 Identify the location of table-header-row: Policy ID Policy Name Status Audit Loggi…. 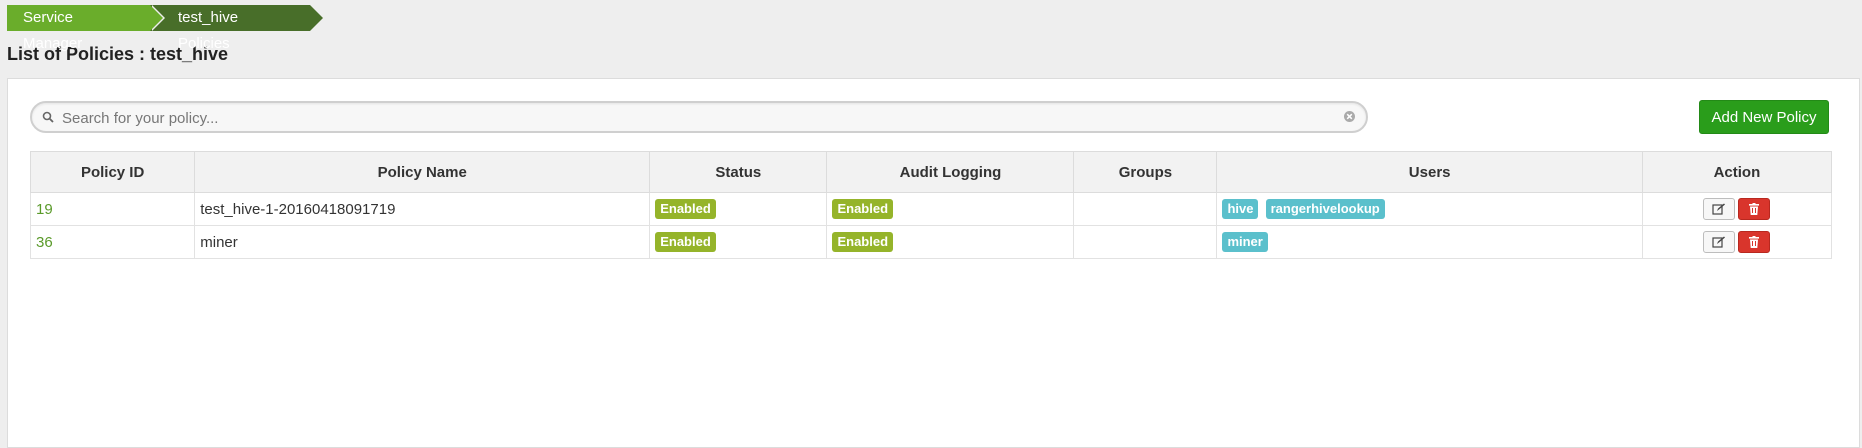
(931, 172).